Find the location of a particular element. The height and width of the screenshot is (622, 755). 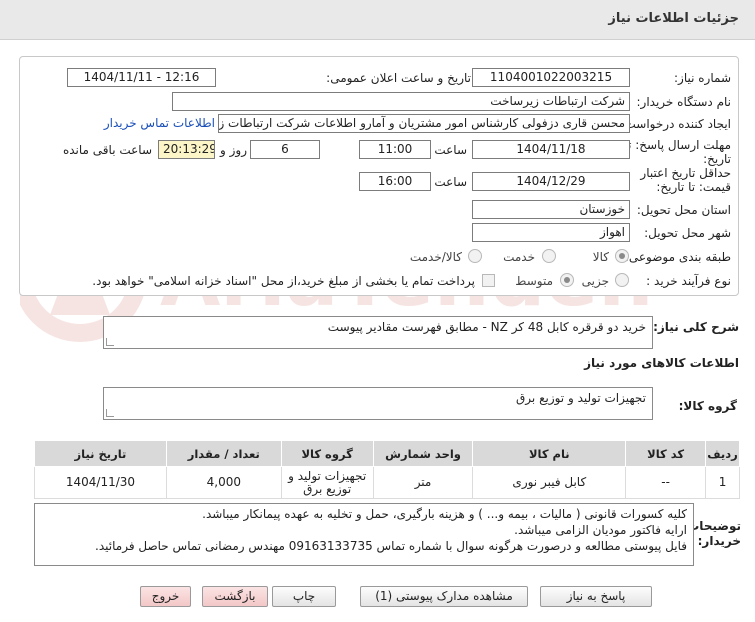

buyer-notes-line-2: ارایه فاکتور مودیان الزامی میباشد. is located at coordinates (600, 530).